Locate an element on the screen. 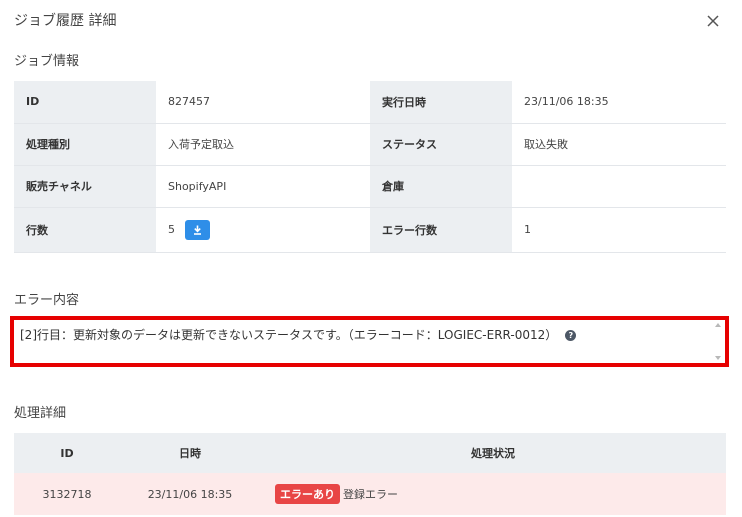  job-info-row: 販売チャネル ShopifyAPI 倉庫 is located at coordinates (370, 186).